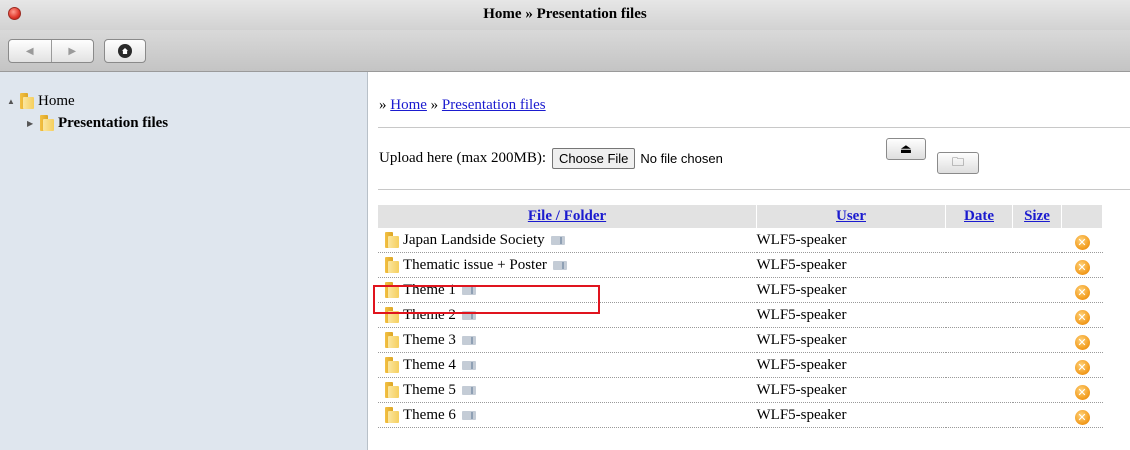 The width and height of the screenshot is (1130, 450). Describe the element at coordinates (740, 240) in the screenshot. I see `table-row: Japan Landside Society WLF5-speaker ✕` at that location.